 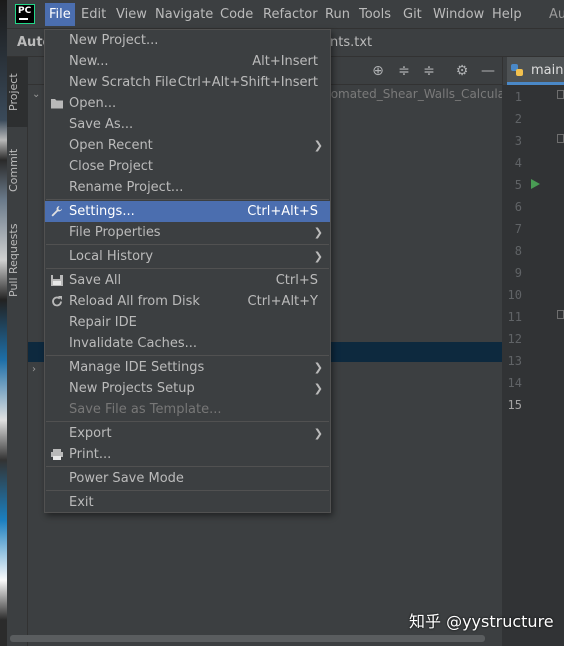 I want to click on editor-tab-bar: main., so click(x=533, y=71).